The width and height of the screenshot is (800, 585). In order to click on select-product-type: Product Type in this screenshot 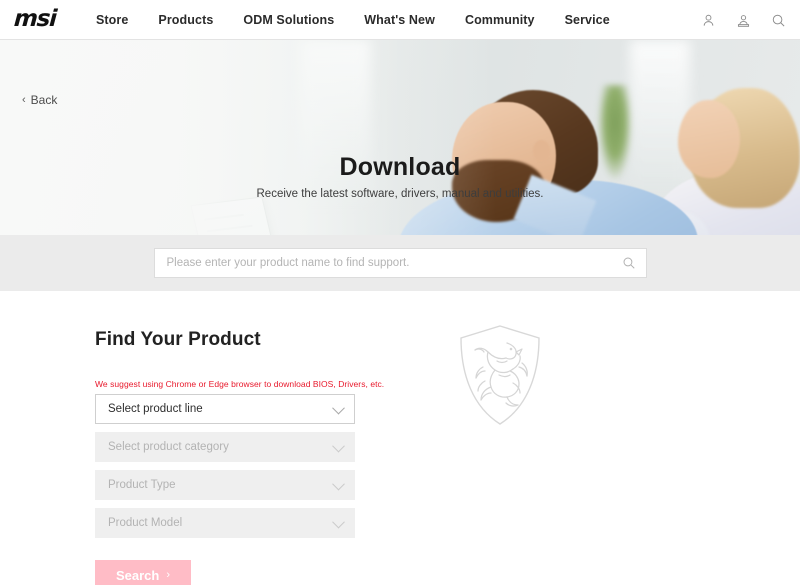, I will do `click(225, 485)`.